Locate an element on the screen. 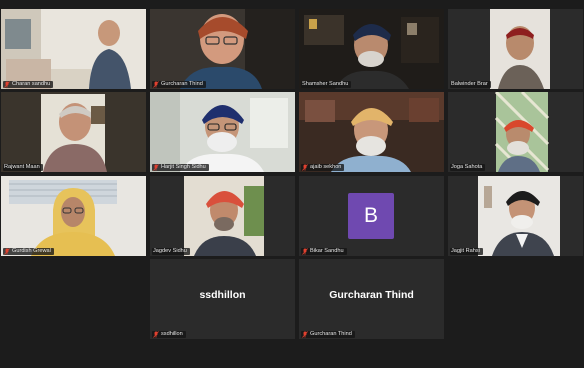 This screenshot has width=584, height=368. participant-tile: B Bikar Sandhu is located at coordinates (371, 216).